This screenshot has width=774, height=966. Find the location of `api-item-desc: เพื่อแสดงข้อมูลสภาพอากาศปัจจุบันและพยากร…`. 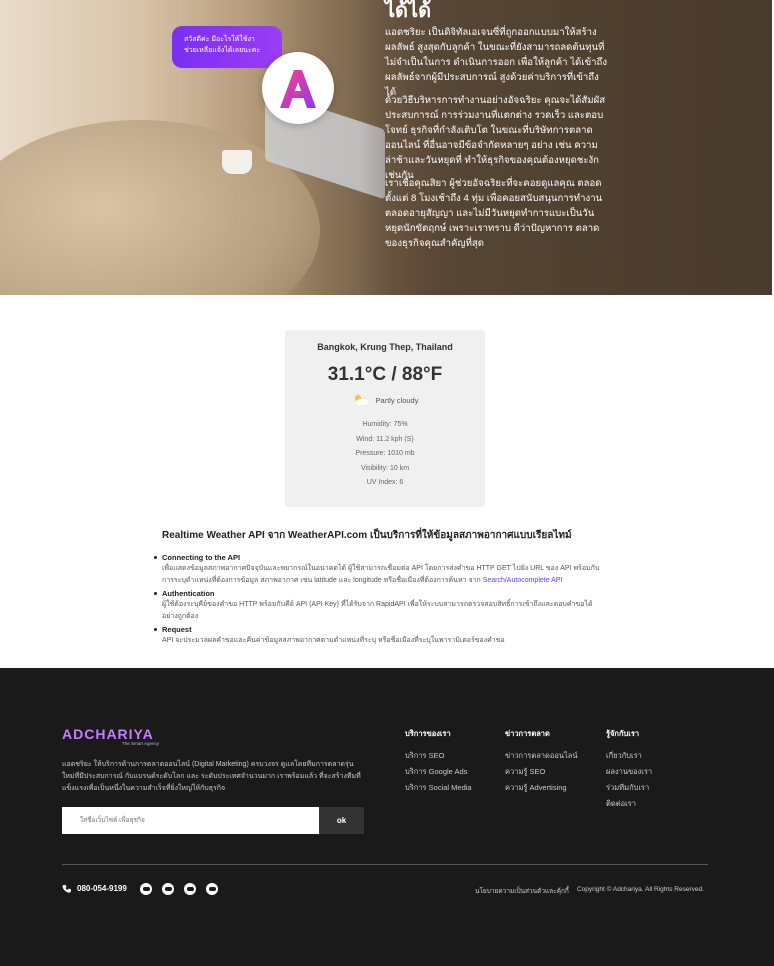

api-item-desc: เพื่อแสดงข้อมูลสภาพอากาศปัจจุบันและพยากร… is located at coordinates (385, 574).